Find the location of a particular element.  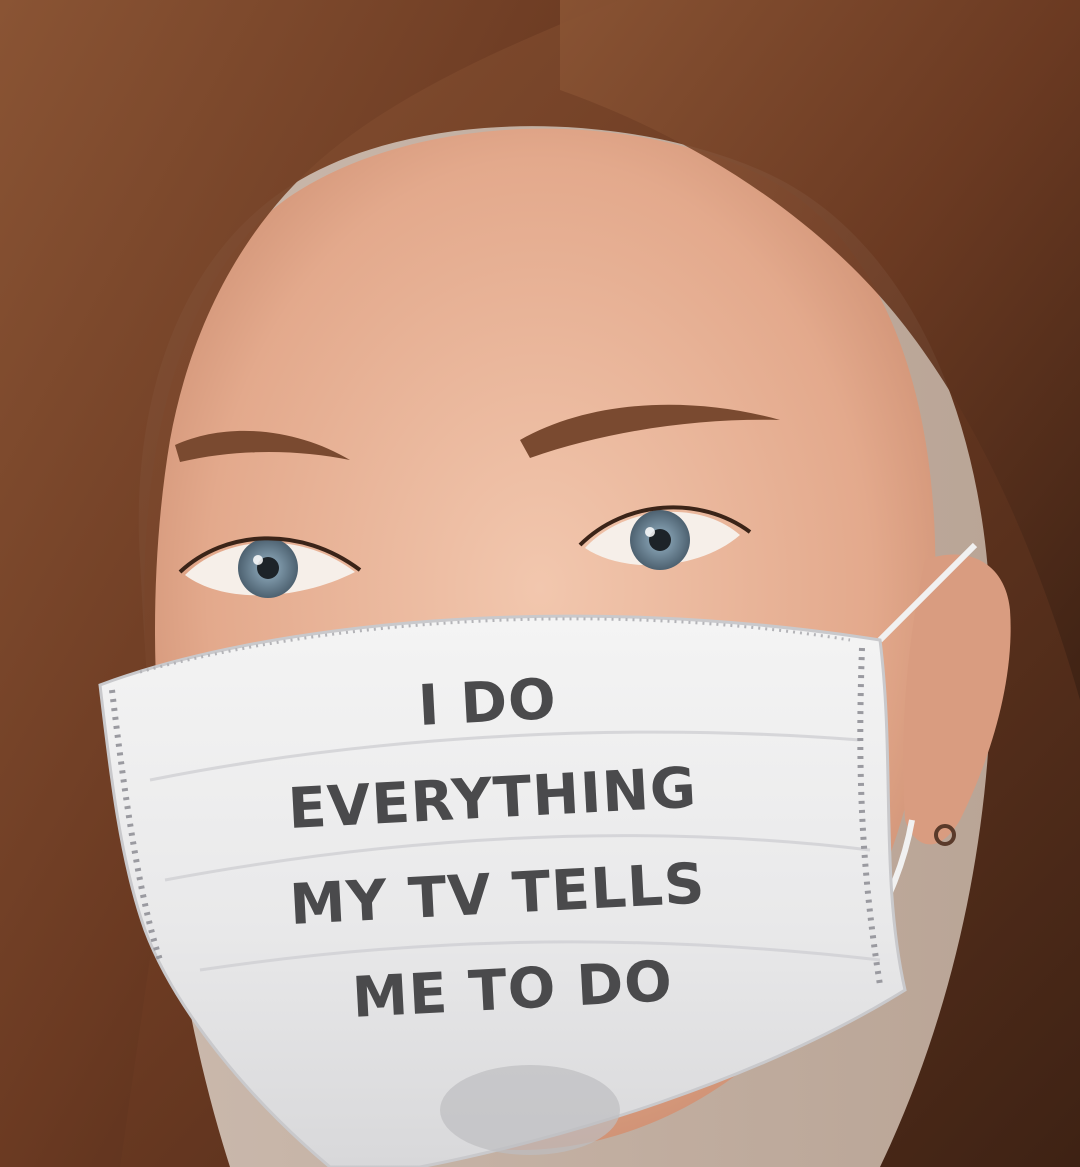

mask-print-image is located at coordinates (530, 1110).